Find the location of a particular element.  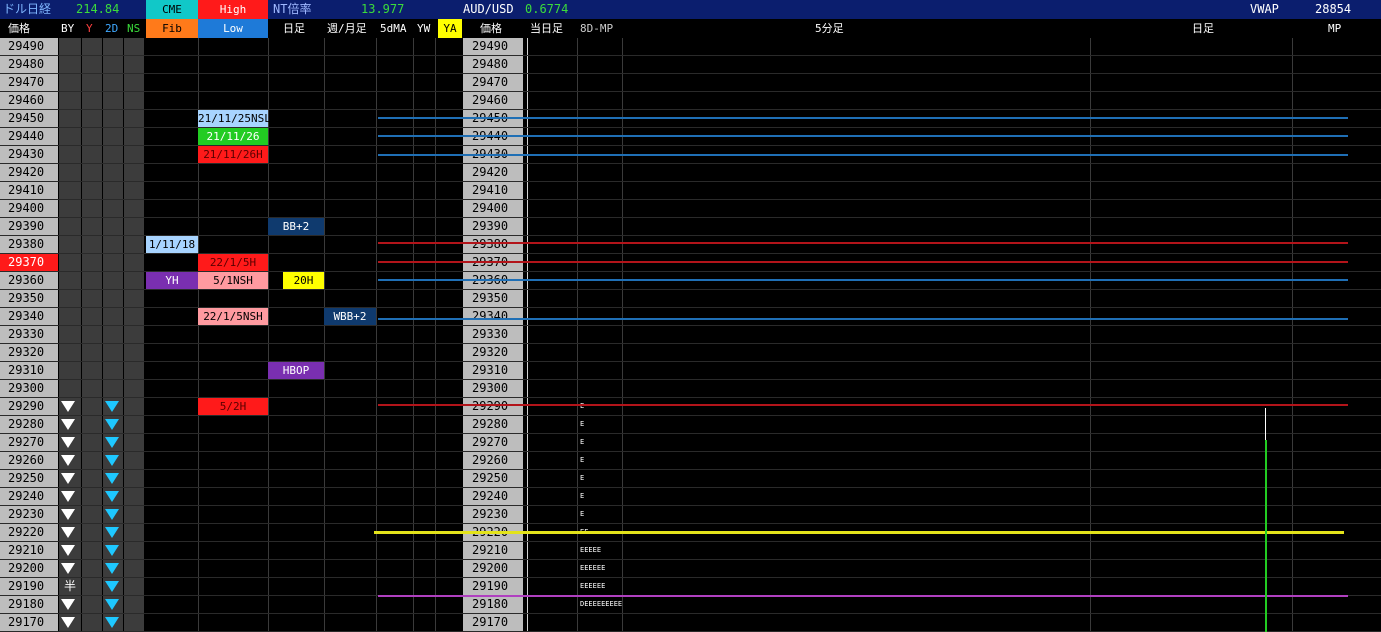

price-cell: 29480 is located at coordinates (29, 64).